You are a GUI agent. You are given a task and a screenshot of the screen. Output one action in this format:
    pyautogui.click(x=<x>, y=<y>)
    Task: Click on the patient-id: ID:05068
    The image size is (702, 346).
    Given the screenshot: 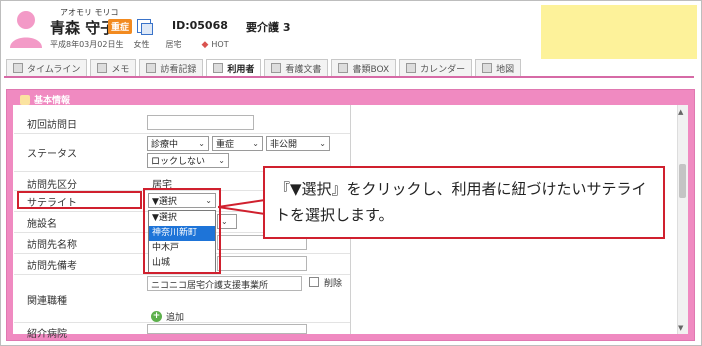 What is the action you would take?
    pyautogui.click(x=200, y=25)
    